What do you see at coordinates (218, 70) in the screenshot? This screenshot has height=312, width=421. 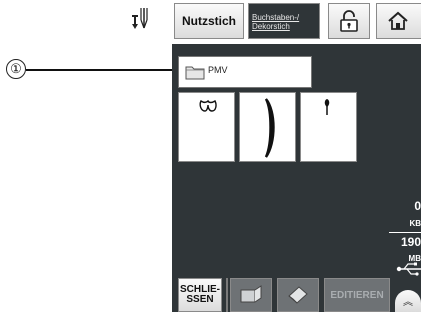 I see `folder-name: PMV` at bounding box center [218, 70].